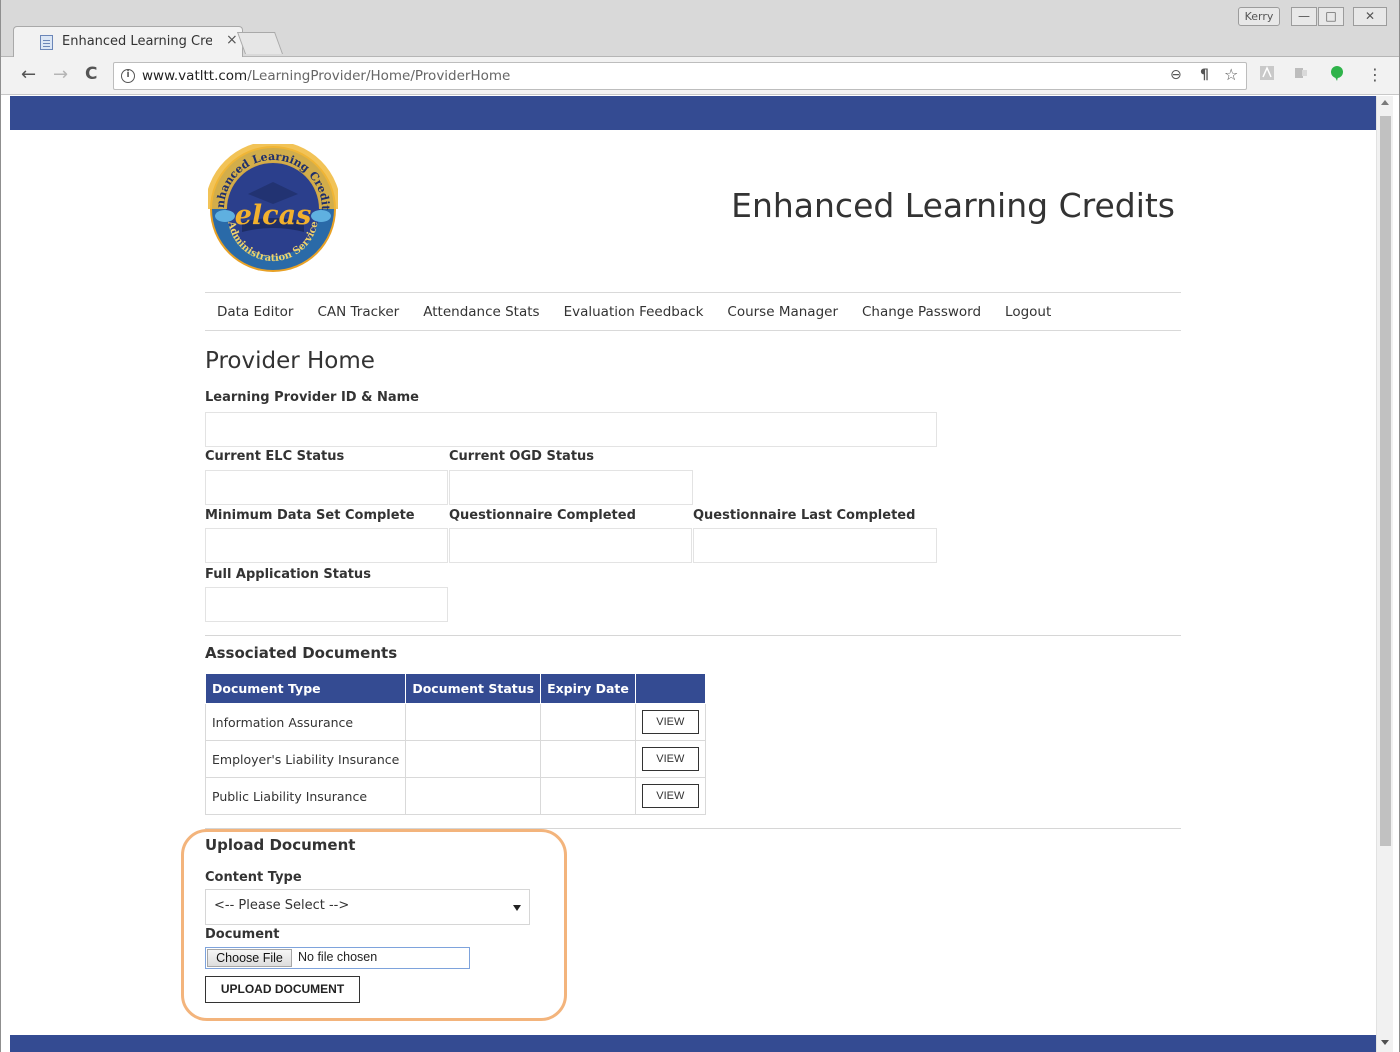 This screenshot has height=1052, width=1400. Describe the element at coordinates (1301, 73) in the screenshot. I see `office-extension-icon` at that location.